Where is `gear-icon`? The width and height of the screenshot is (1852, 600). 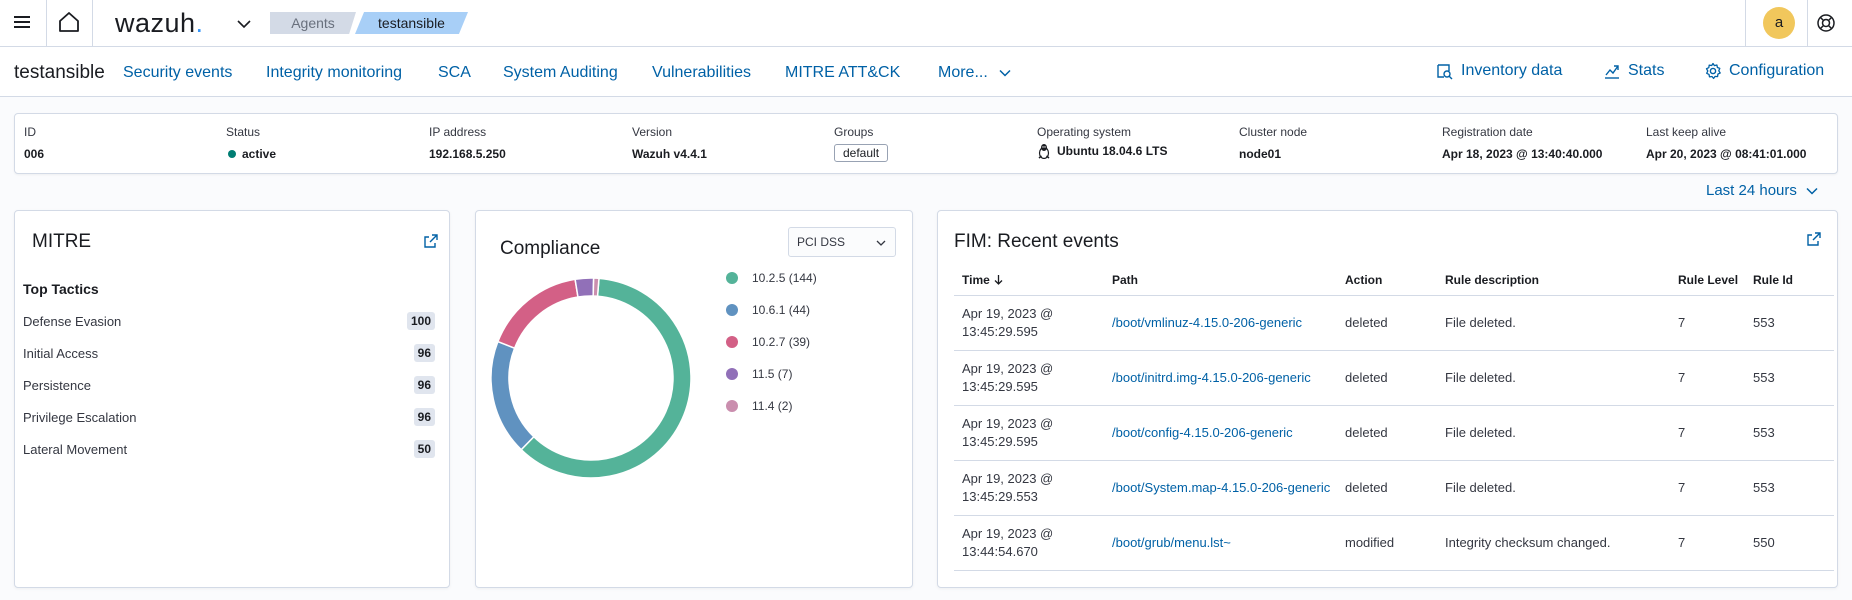
gear-icon is located at coordinates (1713, 71).